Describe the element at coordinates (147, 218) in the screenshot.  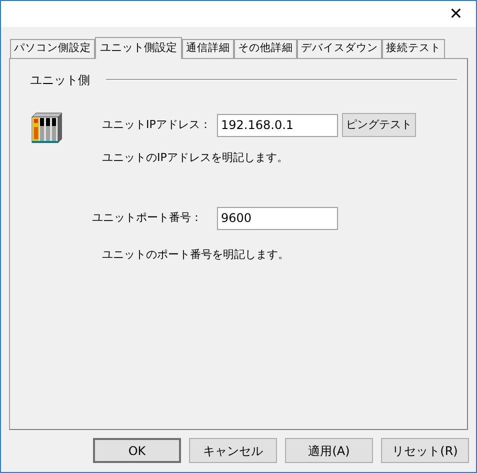
I see `port-number-label: ユニットポート番号：` at that location.